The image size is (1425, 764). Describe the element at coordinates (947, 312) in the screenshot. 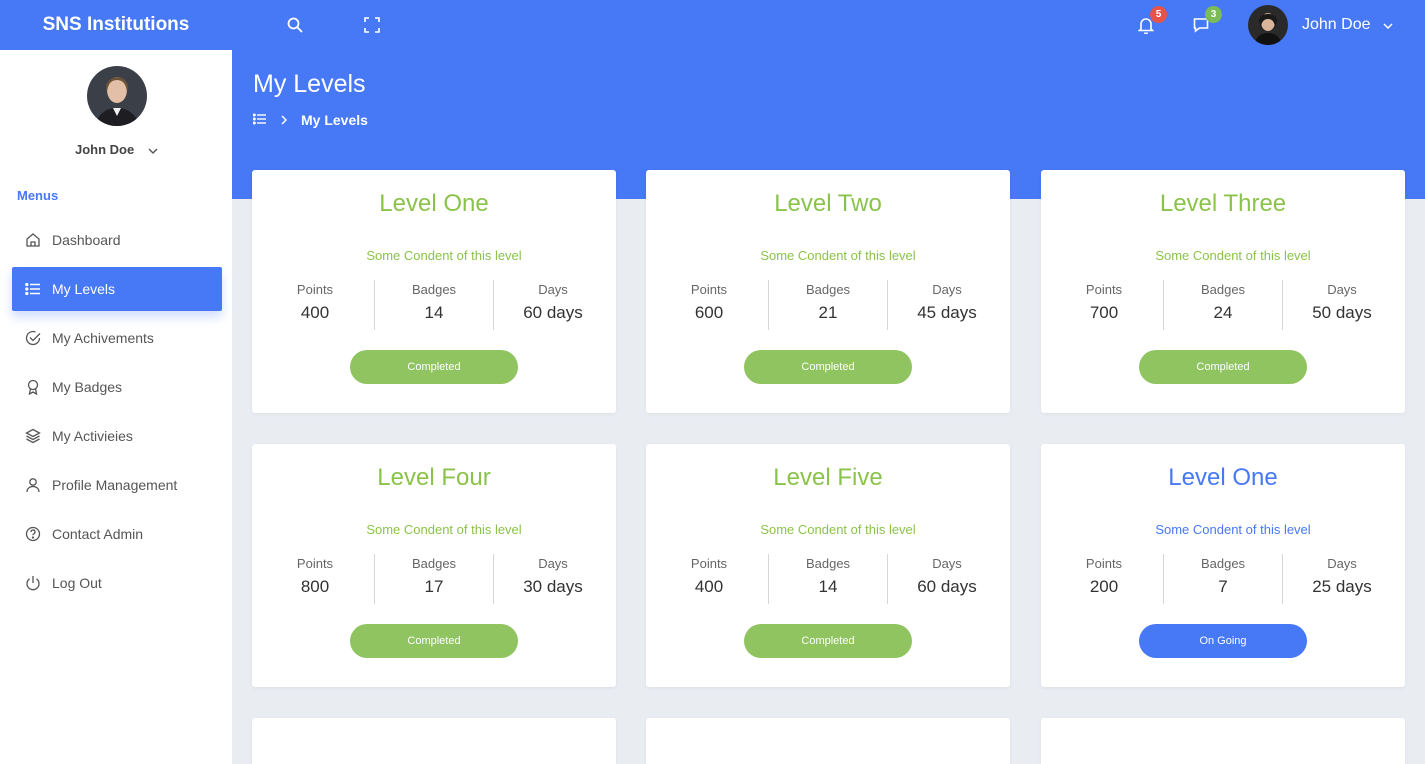

I see `days-value: 45 days` at that location.